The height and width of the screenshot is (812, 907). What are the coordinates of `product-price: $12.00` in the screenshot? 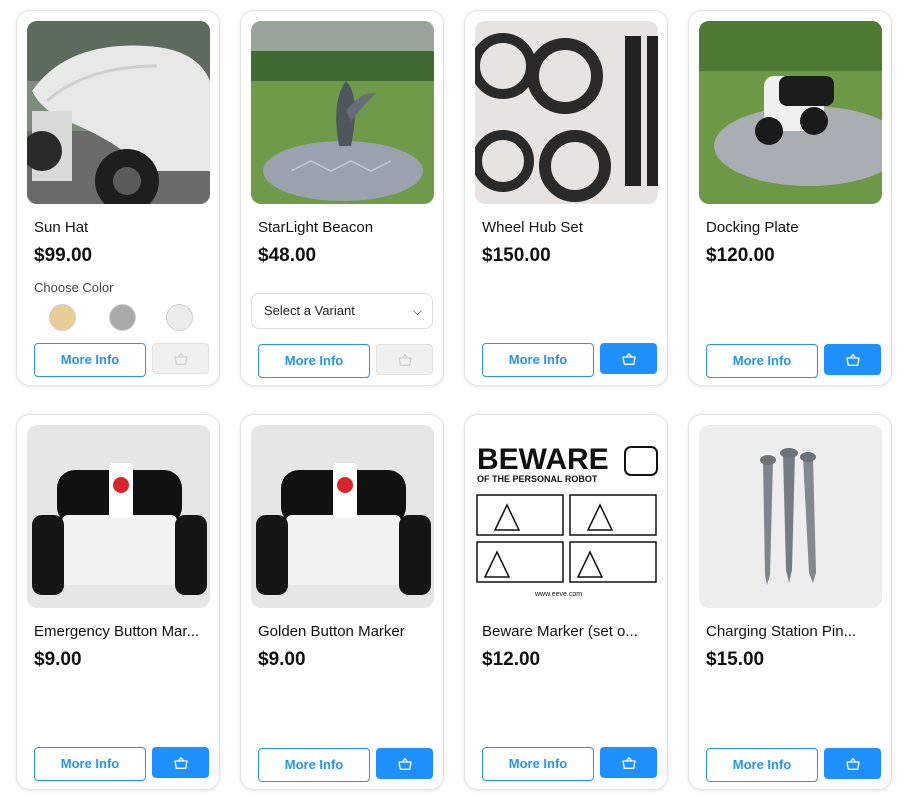 It's located at (511, 659).